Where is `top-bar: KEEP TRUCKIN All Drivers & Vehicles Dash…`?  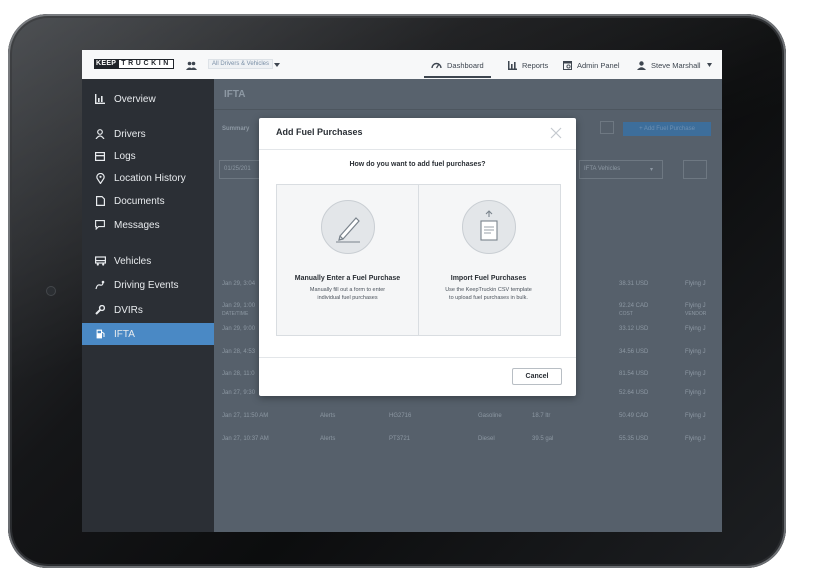 top-bar: KEEP TRUCKIN All Drivers & Vehicles Dash… is located at coordinates (402, 65).